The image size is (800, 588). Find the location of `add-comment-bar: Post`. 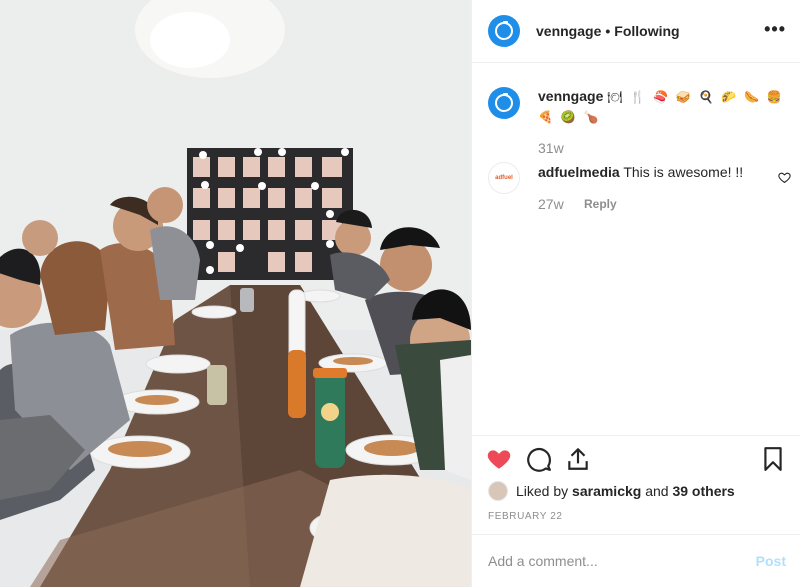

add-comment-bar: Post is located at coordinates (636, 561).